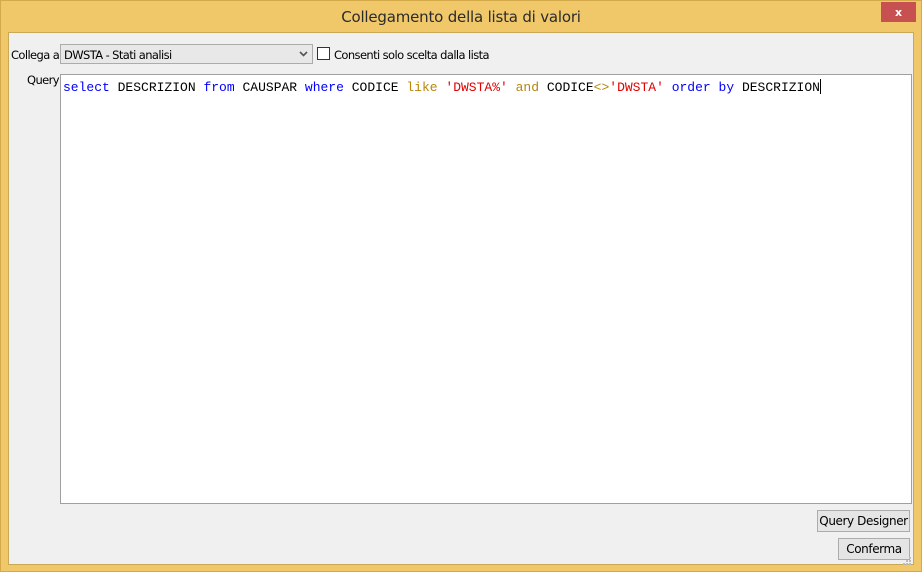  Describe the element at coordinates (691, 87) in the screenshot. I see `query-token-kw: order` at that location.